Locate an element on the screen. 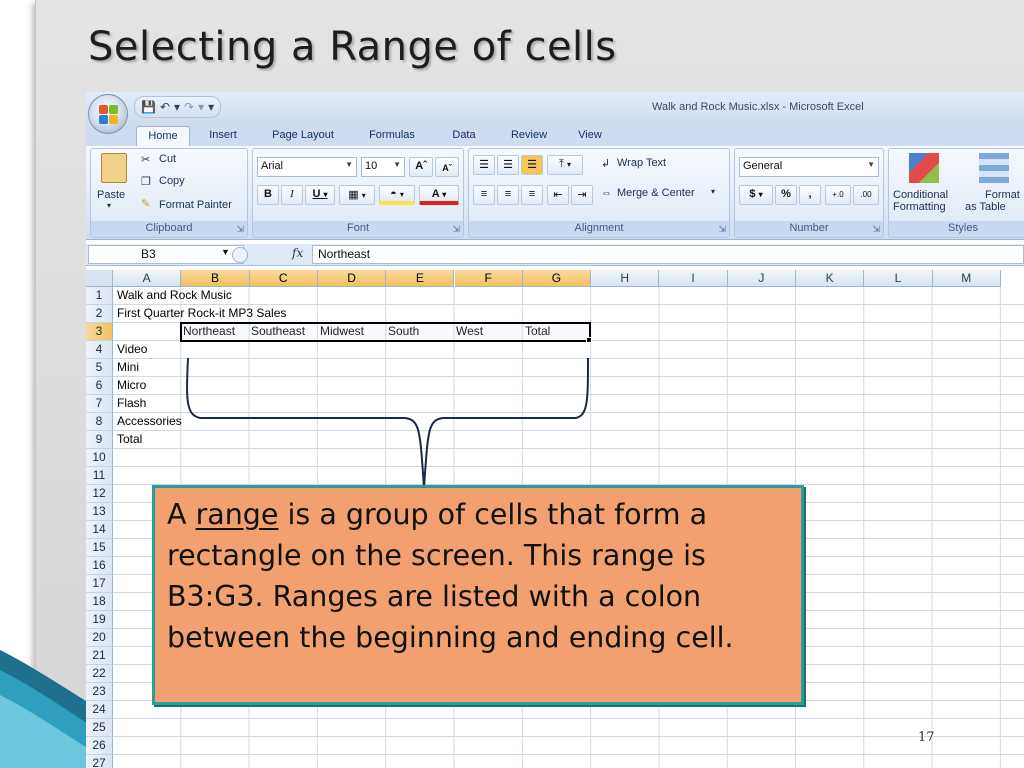  select-all-corner is located at coordinates (99, 278).